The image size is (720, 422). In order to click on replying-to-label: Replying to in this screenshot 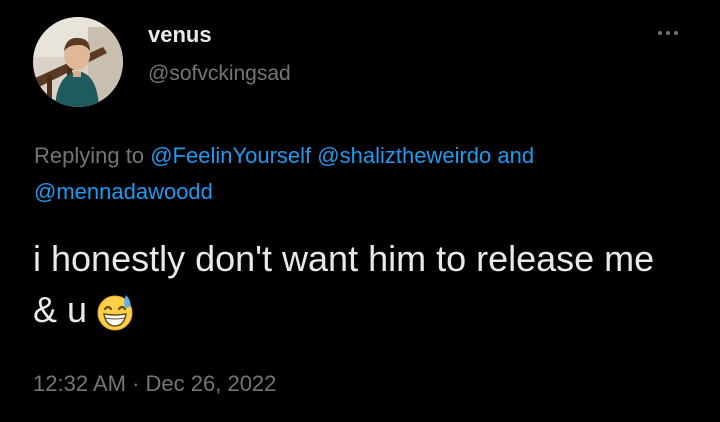, I will do `click(89, 155)`.